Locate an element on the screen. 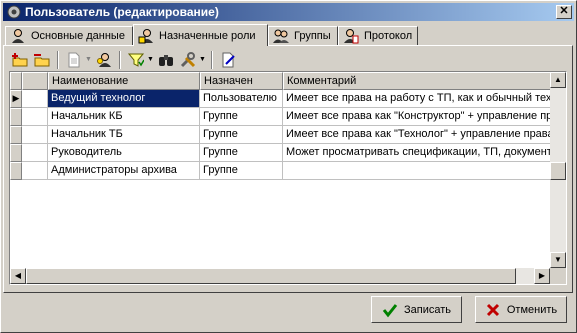  scroll-right-arrow-icon: ▶ is located at coordinates (542, 276).